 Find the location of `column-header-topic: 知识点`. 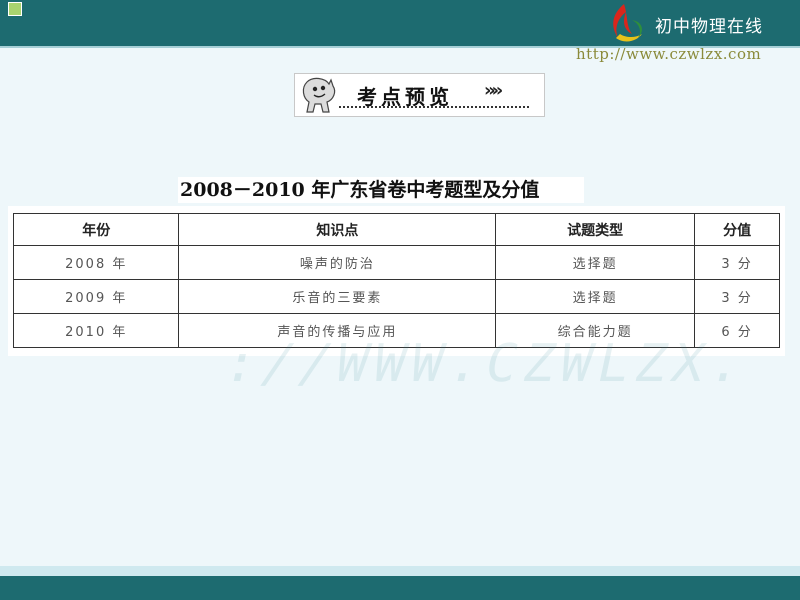

column-header-topic: 知识点 is located at coordinates (337, 229).